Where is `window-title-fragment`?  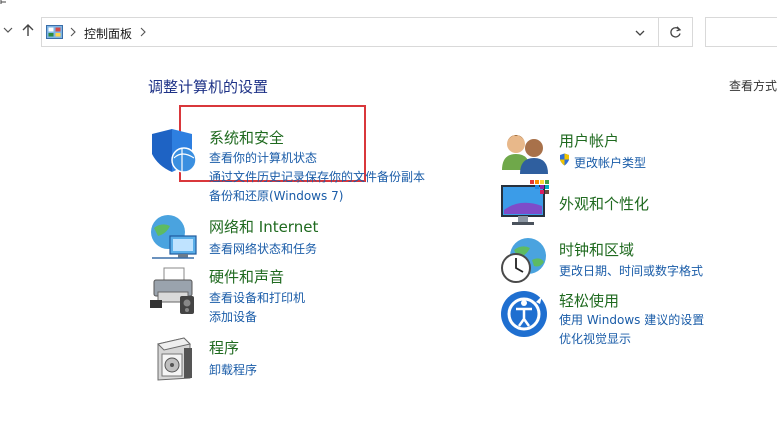
window-title-fragment is located at coordinates (3, 2).